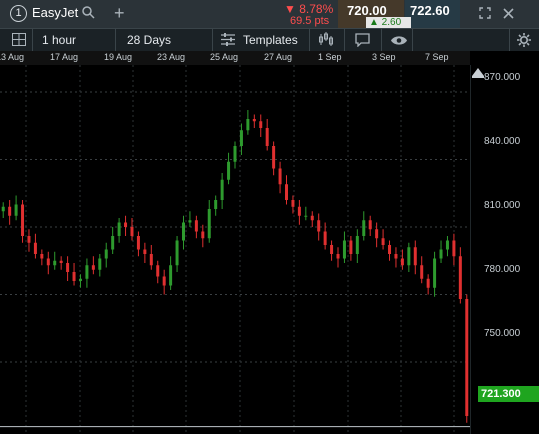 The image size is (539, 434). Describe the element at coordinates (478, 73) in the screenshot. I see `alert-icon` at that location.